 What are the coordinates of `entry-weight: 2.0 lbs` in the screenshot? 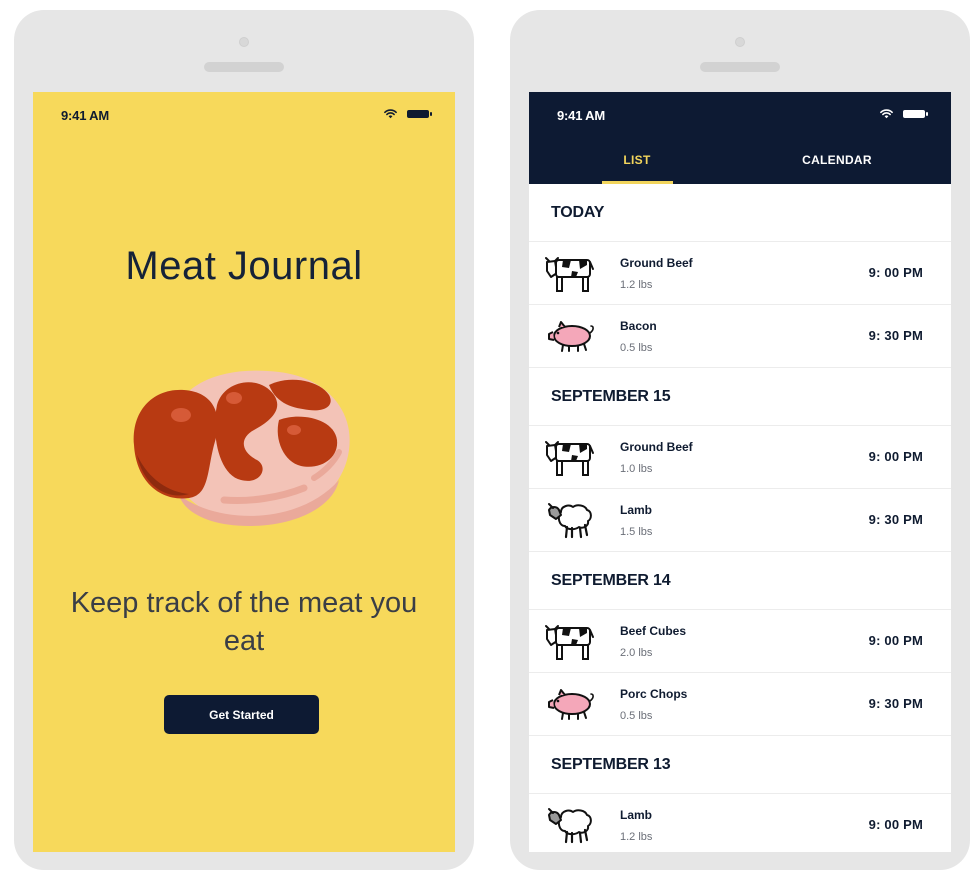 It's located at (636, 653).